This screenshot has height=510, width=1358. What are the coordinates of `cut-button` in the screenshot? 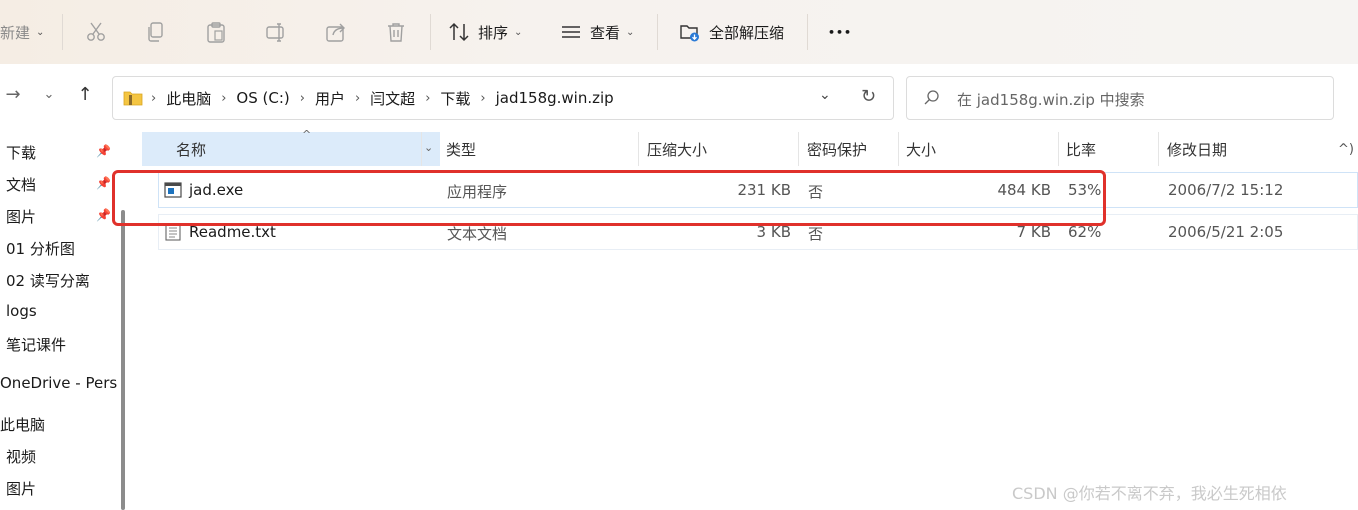 It's located at (96, 32).